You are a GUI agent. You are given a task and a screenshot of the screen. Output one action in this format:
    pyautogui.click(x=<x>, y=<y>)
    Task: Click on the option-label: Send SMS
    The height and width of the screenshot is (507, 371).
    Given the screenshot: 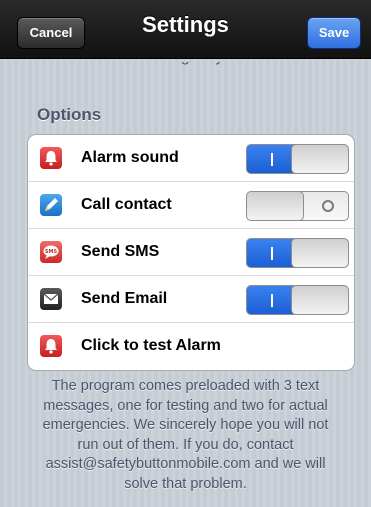 What is the action you would take?
    pyautogui.click(x=120, y=251)
    